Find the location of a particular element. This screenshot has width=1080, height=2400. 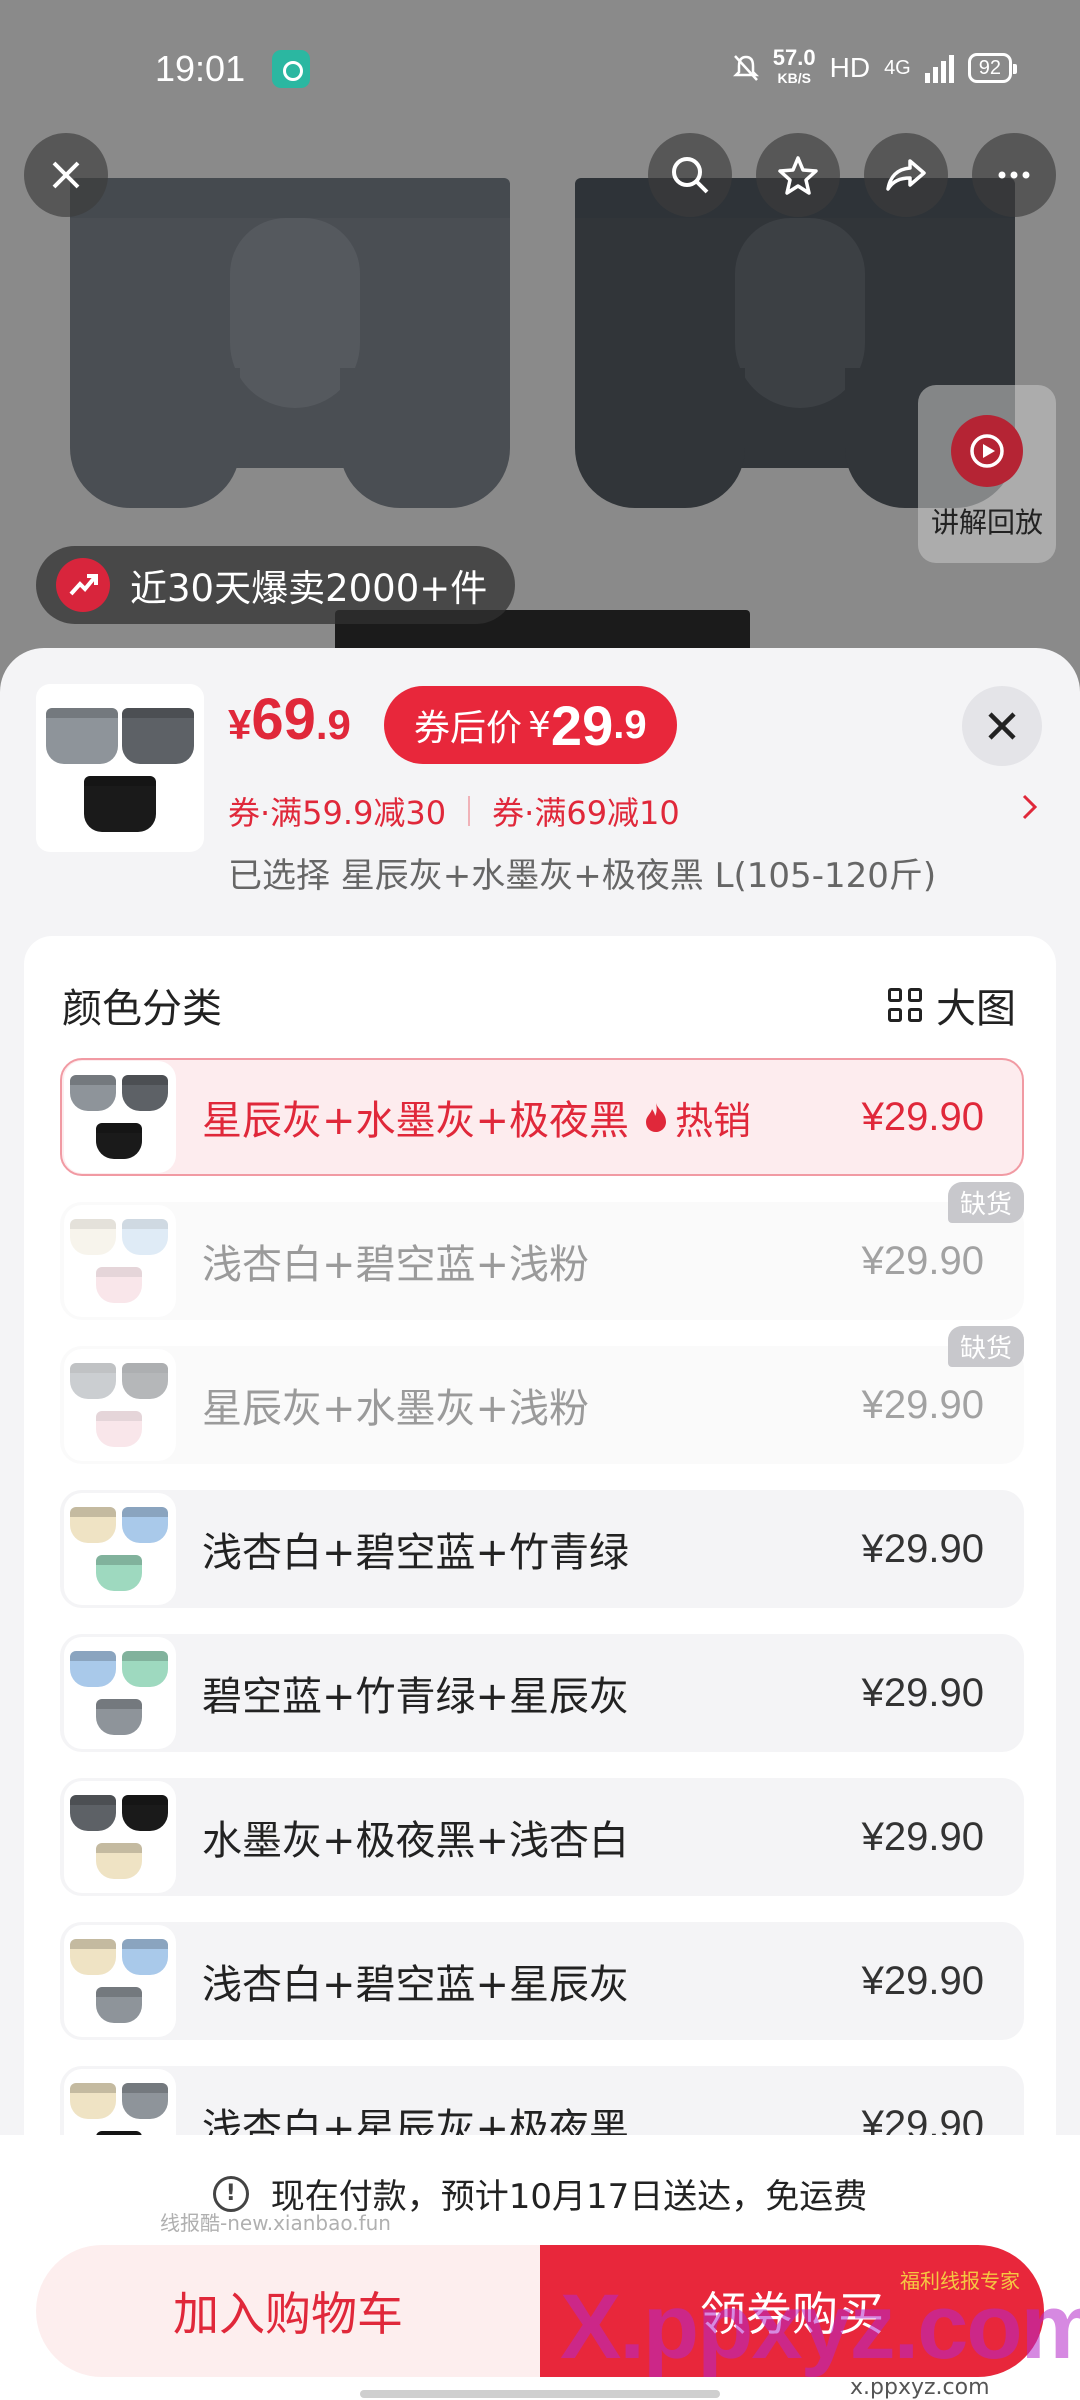

status-bar: 19:01 57.0 KB/S HD 4G 92 is located at coordinates (540, 70).